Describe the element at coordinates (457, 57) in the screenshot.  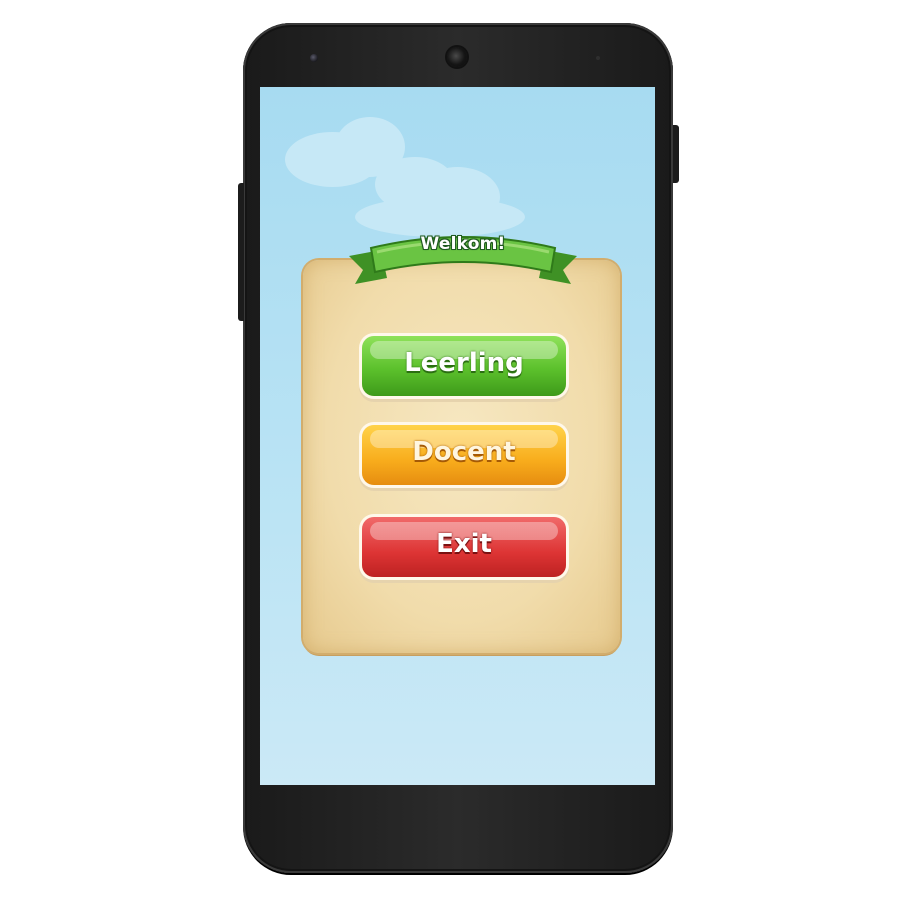
I see `front-camera-icon` at that location.